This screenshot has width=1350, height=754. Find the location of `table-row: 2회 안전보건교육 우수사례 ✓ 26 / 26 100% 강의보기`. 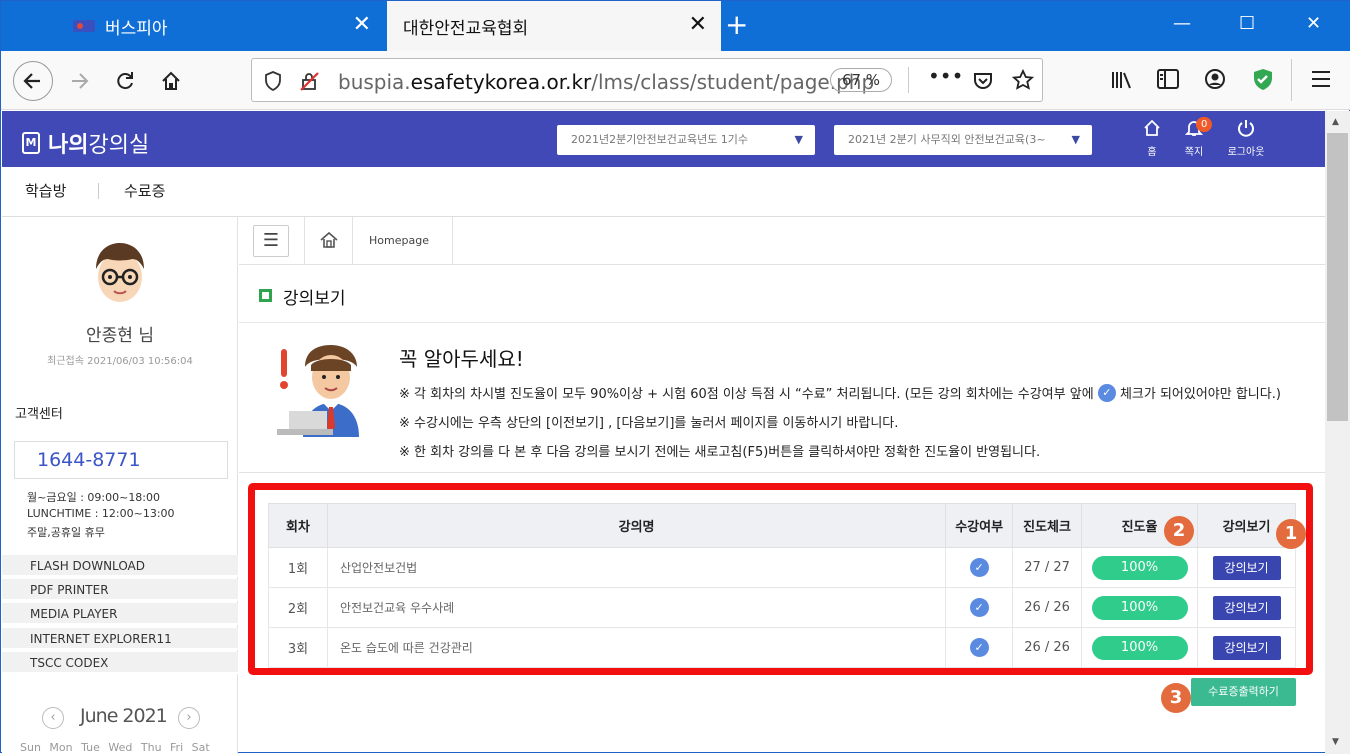

table-row: 2회 안전보건교육 우수사례 ✓ 26 / 26 100% 강의보기 is located at coordinates (782, 607).